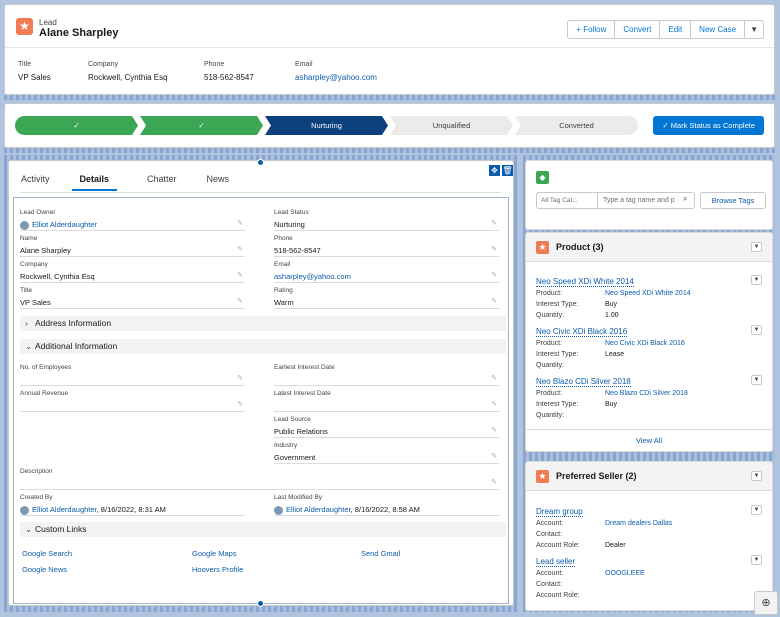 The width and height of the screenshot is (780, 617). What do you see at coordinates (218, 180) in the screenshot?
I see `tab-news: News` at bounding box center [218, 180].